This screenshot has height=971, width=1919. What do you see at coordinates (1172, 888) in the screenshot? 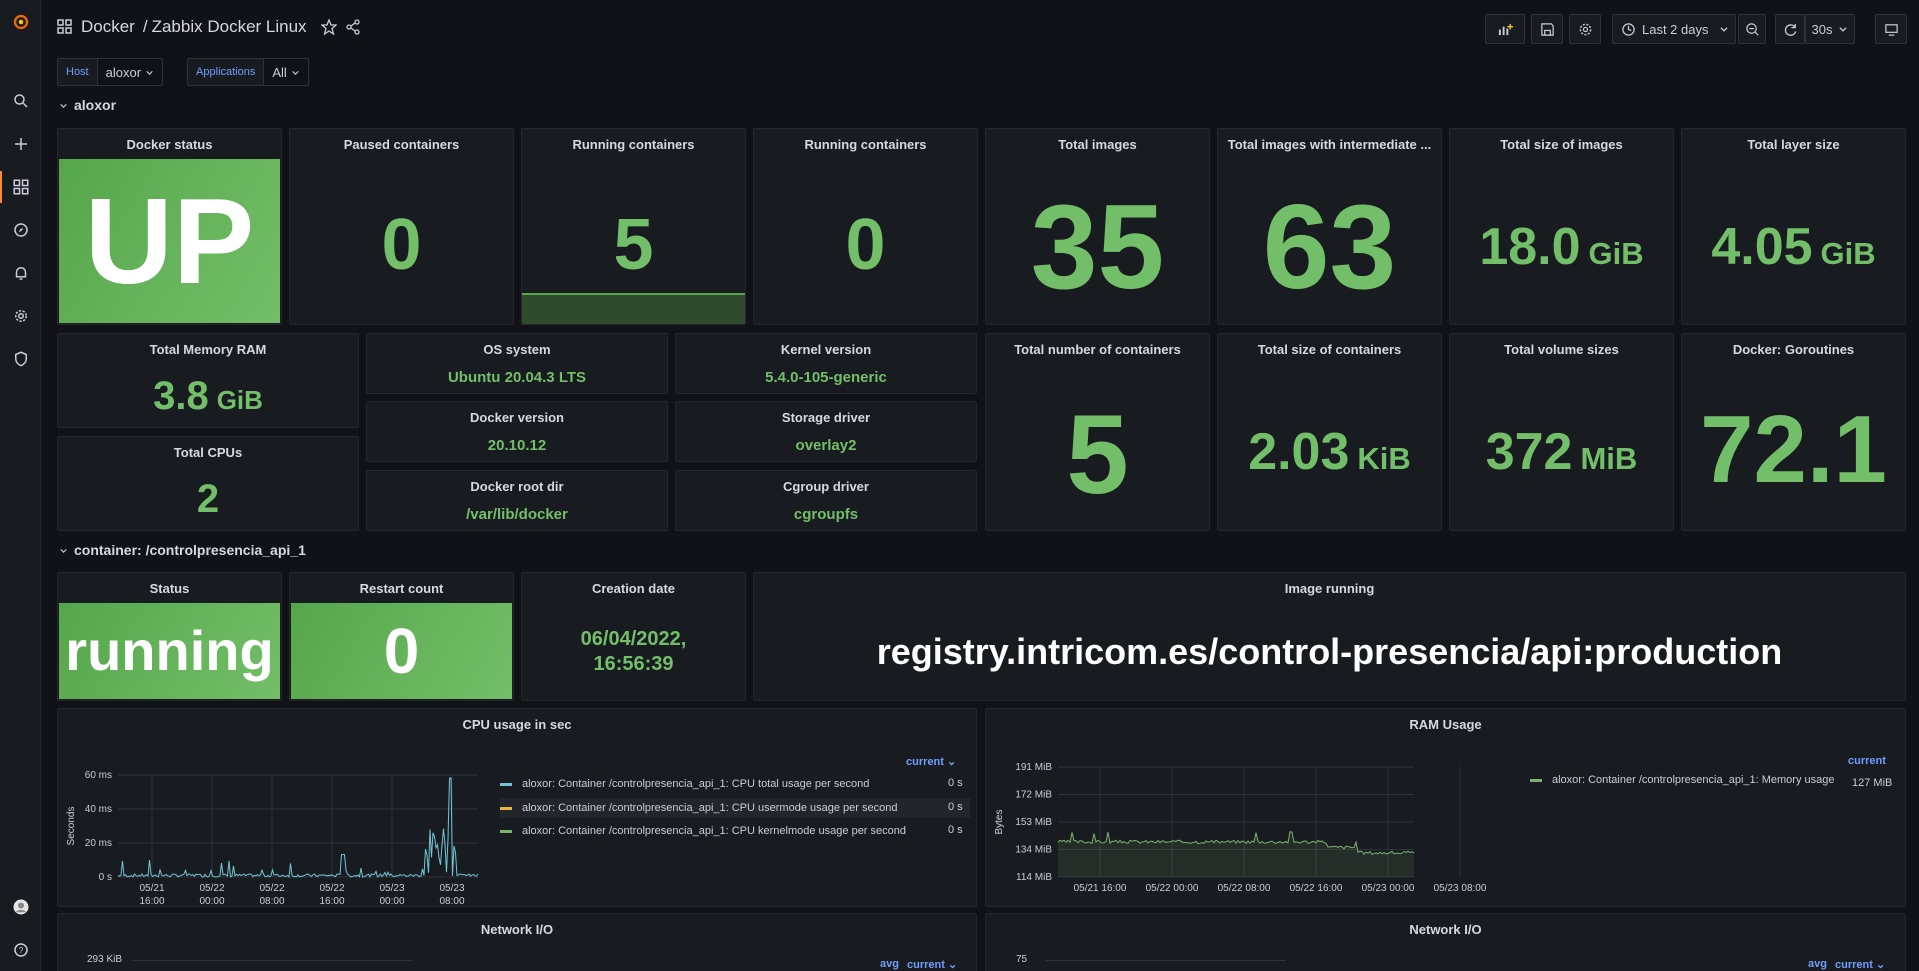
I see `x-tick-label: 05/22 00:00` at bounding box center [1172, 888].